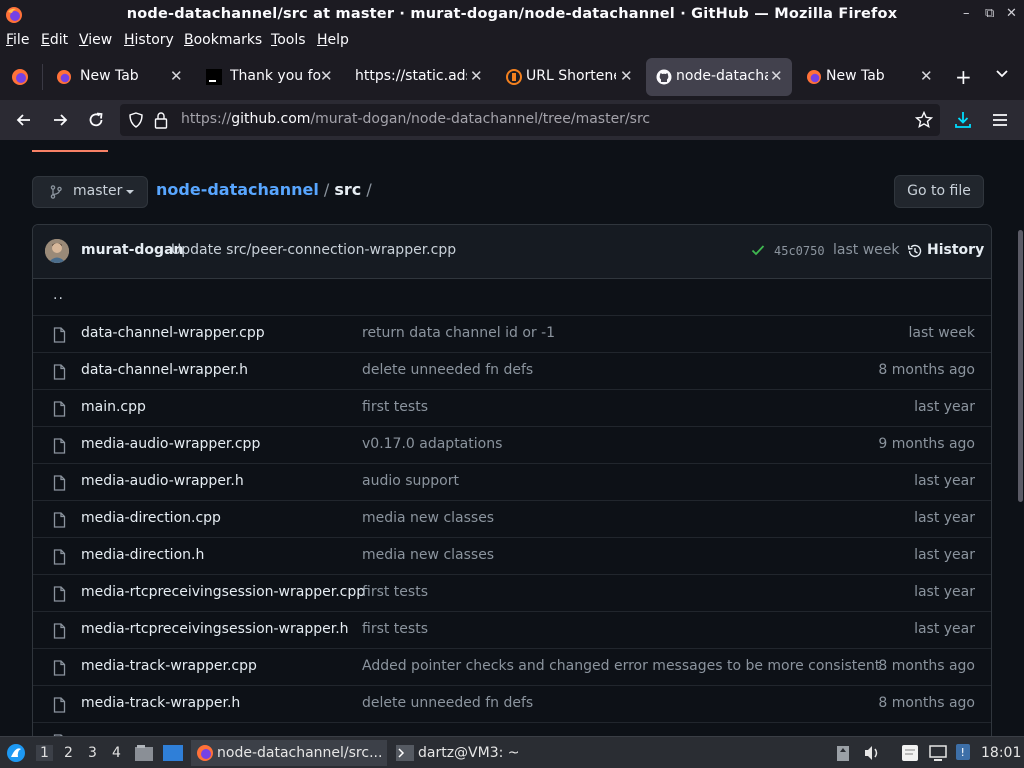 The image size is (1024, 768). What do you see at coordinates (1020, 366) in the screenshot?
I see `page-scrollbar` at bounding box center [1020, 366].